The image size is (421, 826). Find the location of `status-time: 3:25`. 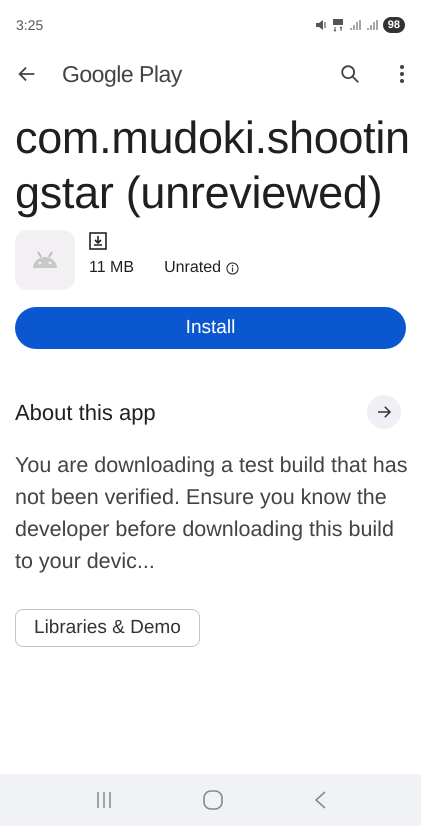

status-time: 3:25 is located at coordinates (30, 25).